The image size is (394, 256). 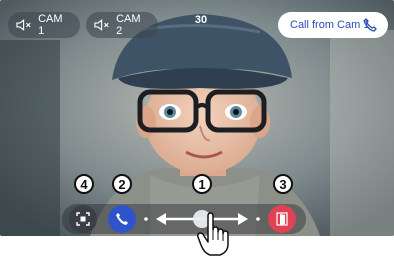 I want to click on swipe-dot-right, so click(x=258, y=219).